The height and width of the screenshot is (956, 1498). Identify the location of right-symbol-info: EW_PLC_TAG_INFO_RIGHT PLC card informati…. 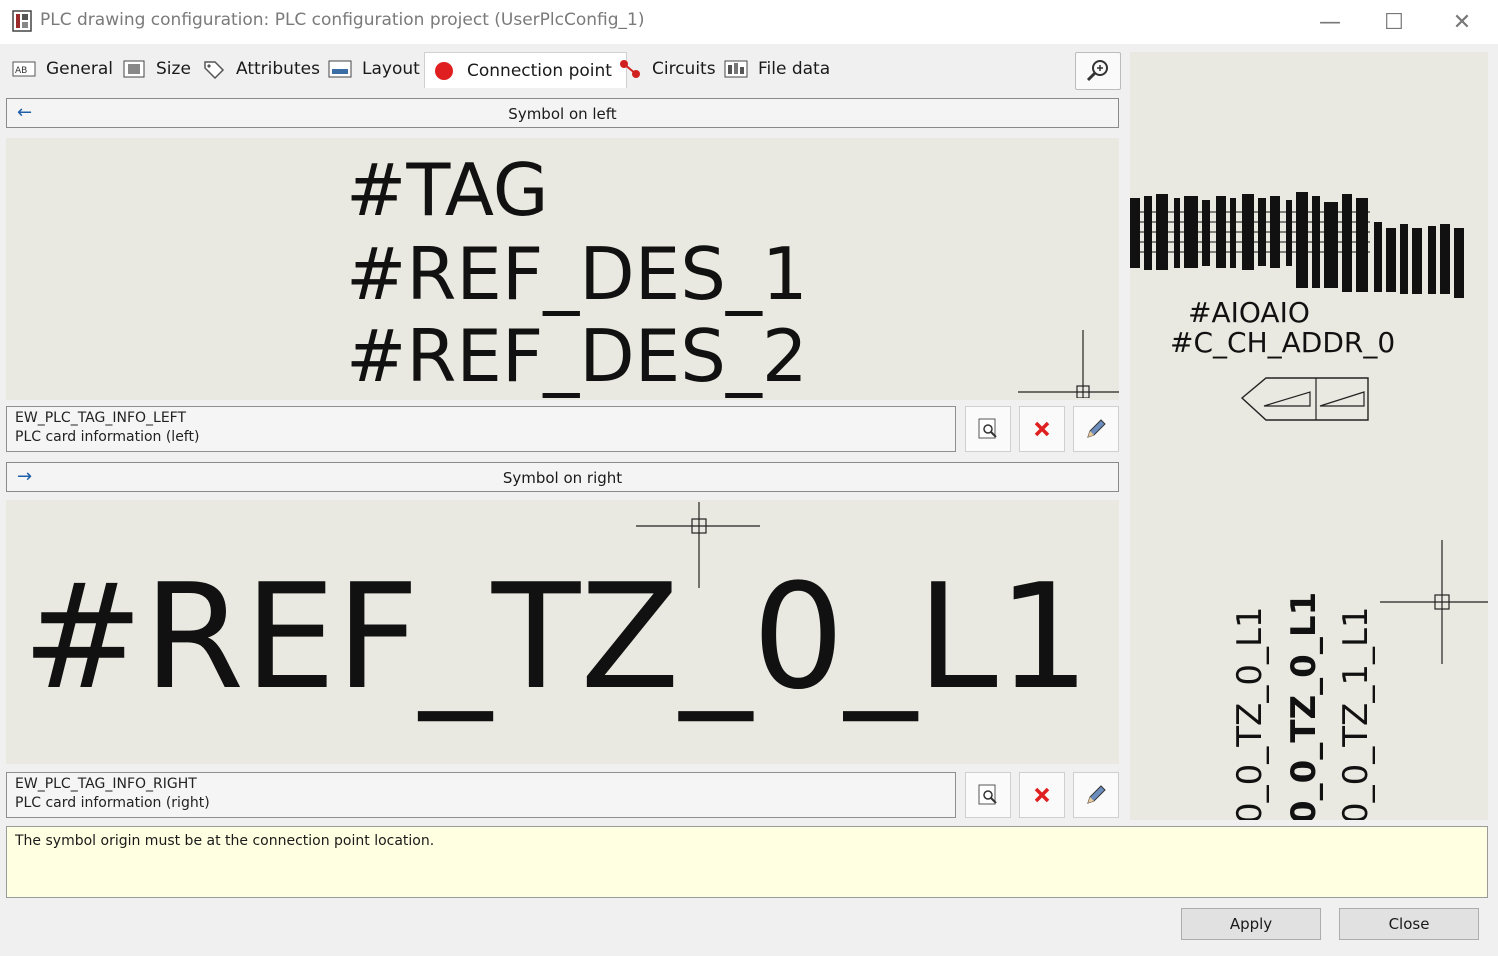
(481, 795).